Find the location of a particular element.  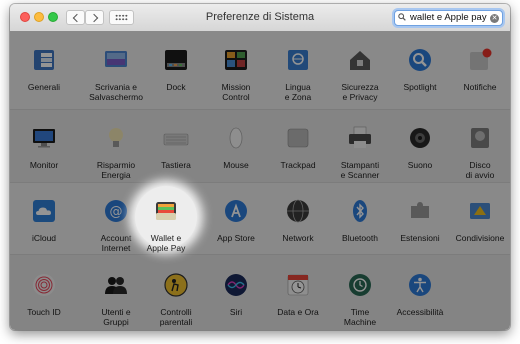

pane-label: Condivisione is located at coordinates (480, 238).